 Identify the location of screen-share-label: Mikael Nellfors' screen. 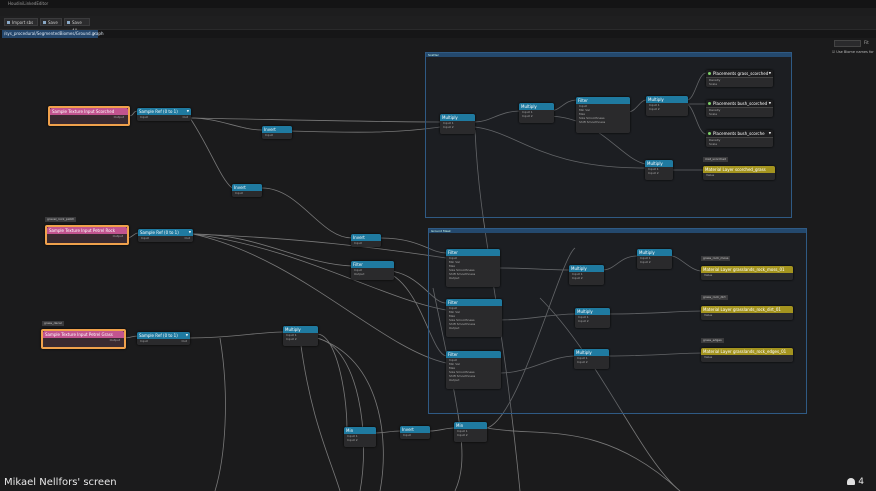
(60, 482).